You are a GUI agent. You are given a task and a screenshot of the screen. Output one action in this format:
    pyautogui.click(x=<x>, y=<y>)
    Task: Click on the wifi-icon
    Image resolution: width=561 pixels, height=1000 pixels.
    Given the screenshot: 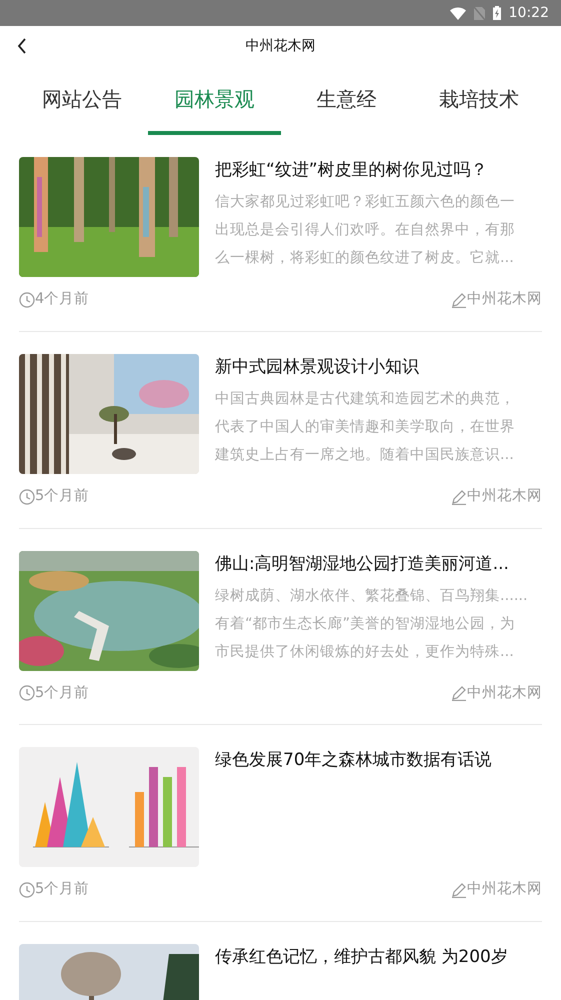 What is the action you would take?
    pyautogui.click(x=458, y=13)
    